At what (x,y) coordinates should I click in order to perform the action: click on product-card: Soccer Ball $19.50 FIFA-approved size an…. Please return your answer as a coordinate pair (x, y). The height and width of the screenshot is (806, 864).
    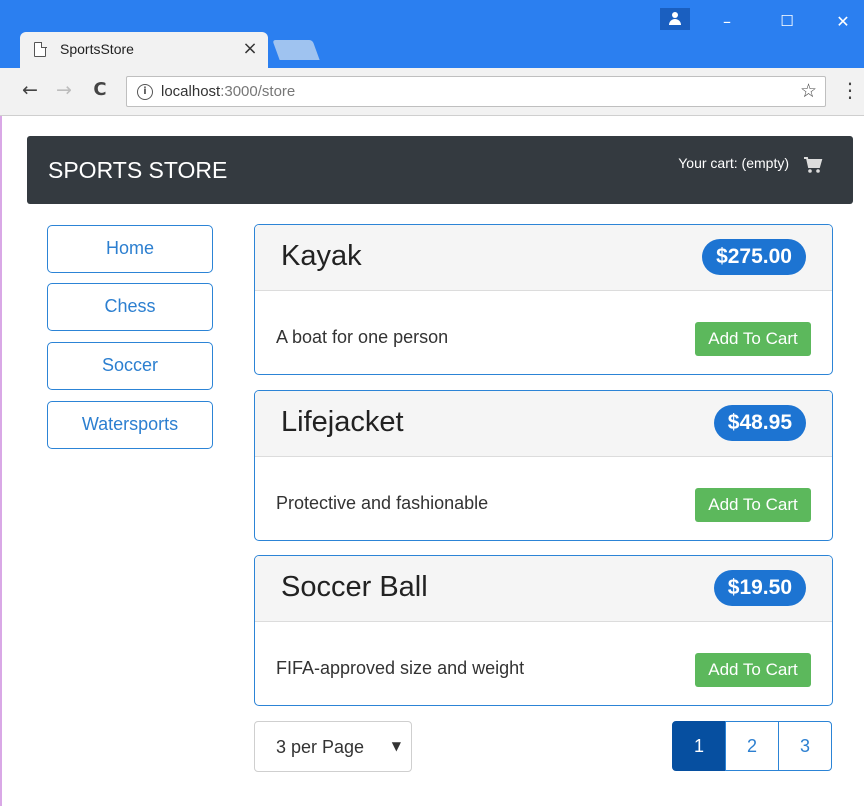
    Looking at the image, I should click on (543, 630).